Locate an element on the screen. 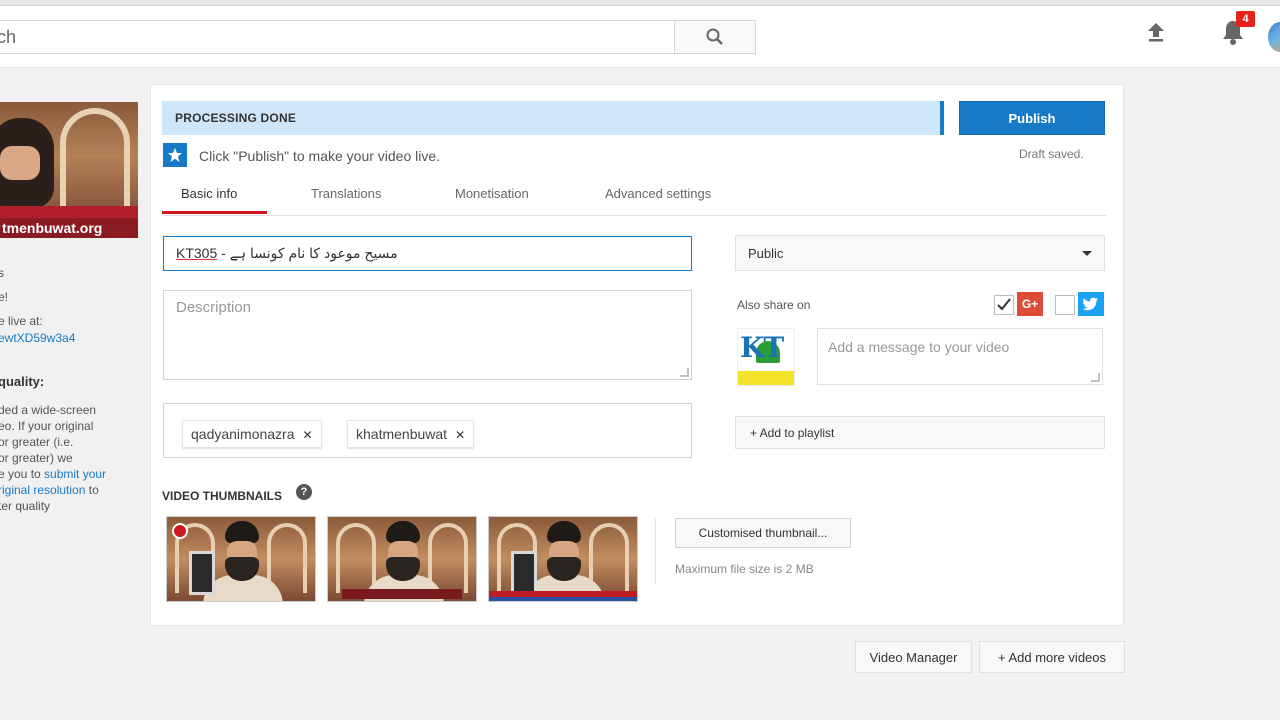 The image size is (1280, 720). privacy-value: Public is located at coordinates (766, 253).